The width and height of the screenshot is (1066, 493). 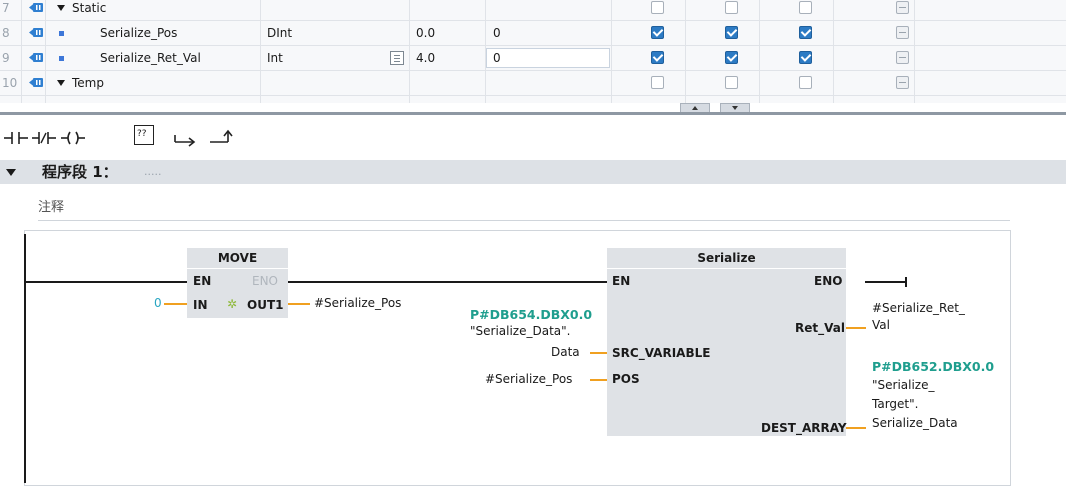 What do you see at coordinates (237, 258) in the screenshot?
I see `block-title: MOVE` at bounding box center [237, 258].